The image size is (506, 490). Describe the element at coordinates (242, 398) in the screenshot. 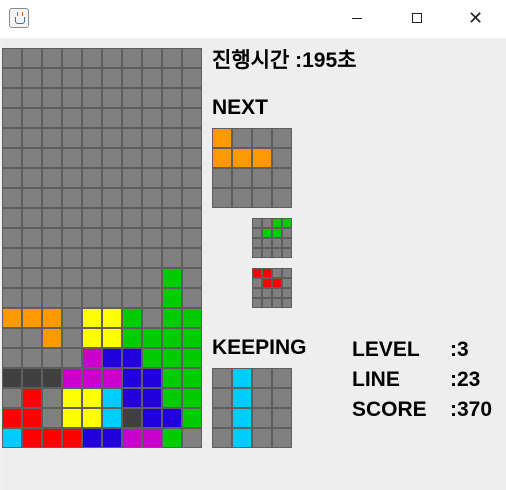

I see `keep-block-I` at that location.